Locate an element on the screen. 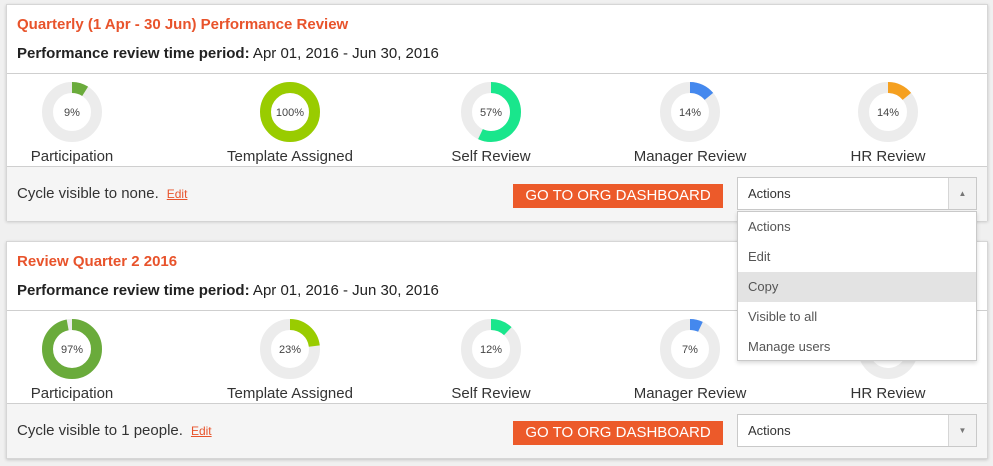  donut-value: 100% is located at coordinates (290, 113).